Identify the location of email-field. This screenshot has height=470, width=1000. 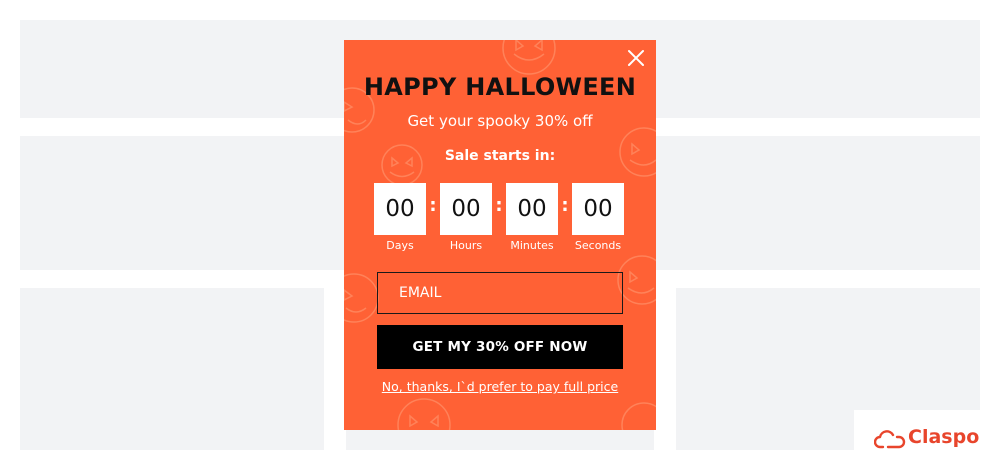
(500, 293).